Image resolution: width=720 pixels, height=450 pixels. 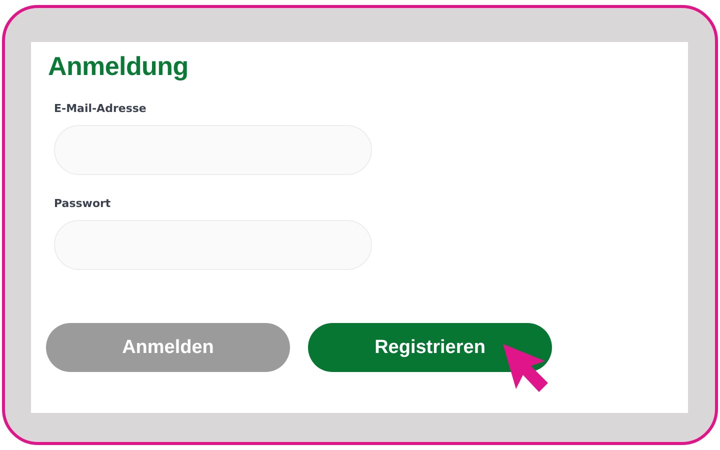 What do you see at coordinates (100, 109) in the screenshot?
I see `field-label: E-Mail-Adresse` at bounding box center [100, 109].